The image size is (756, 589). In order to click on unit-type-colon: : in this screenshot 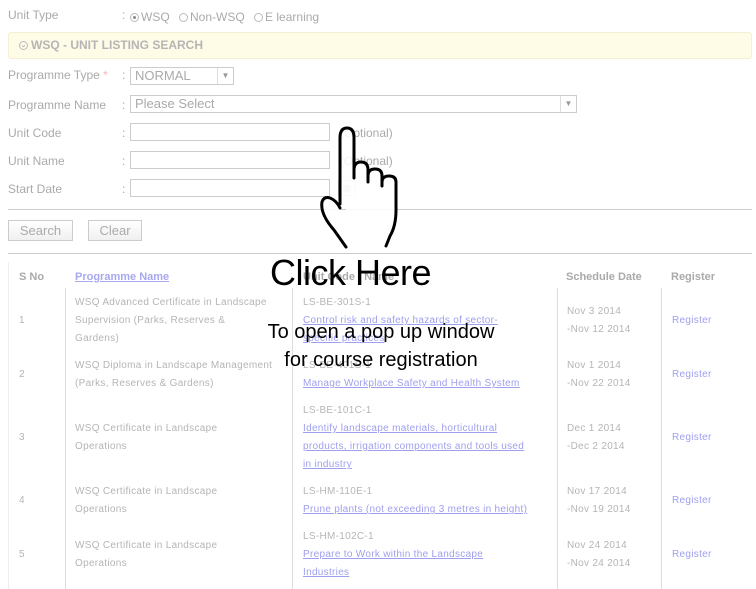, I will do `click(124, 15)`.